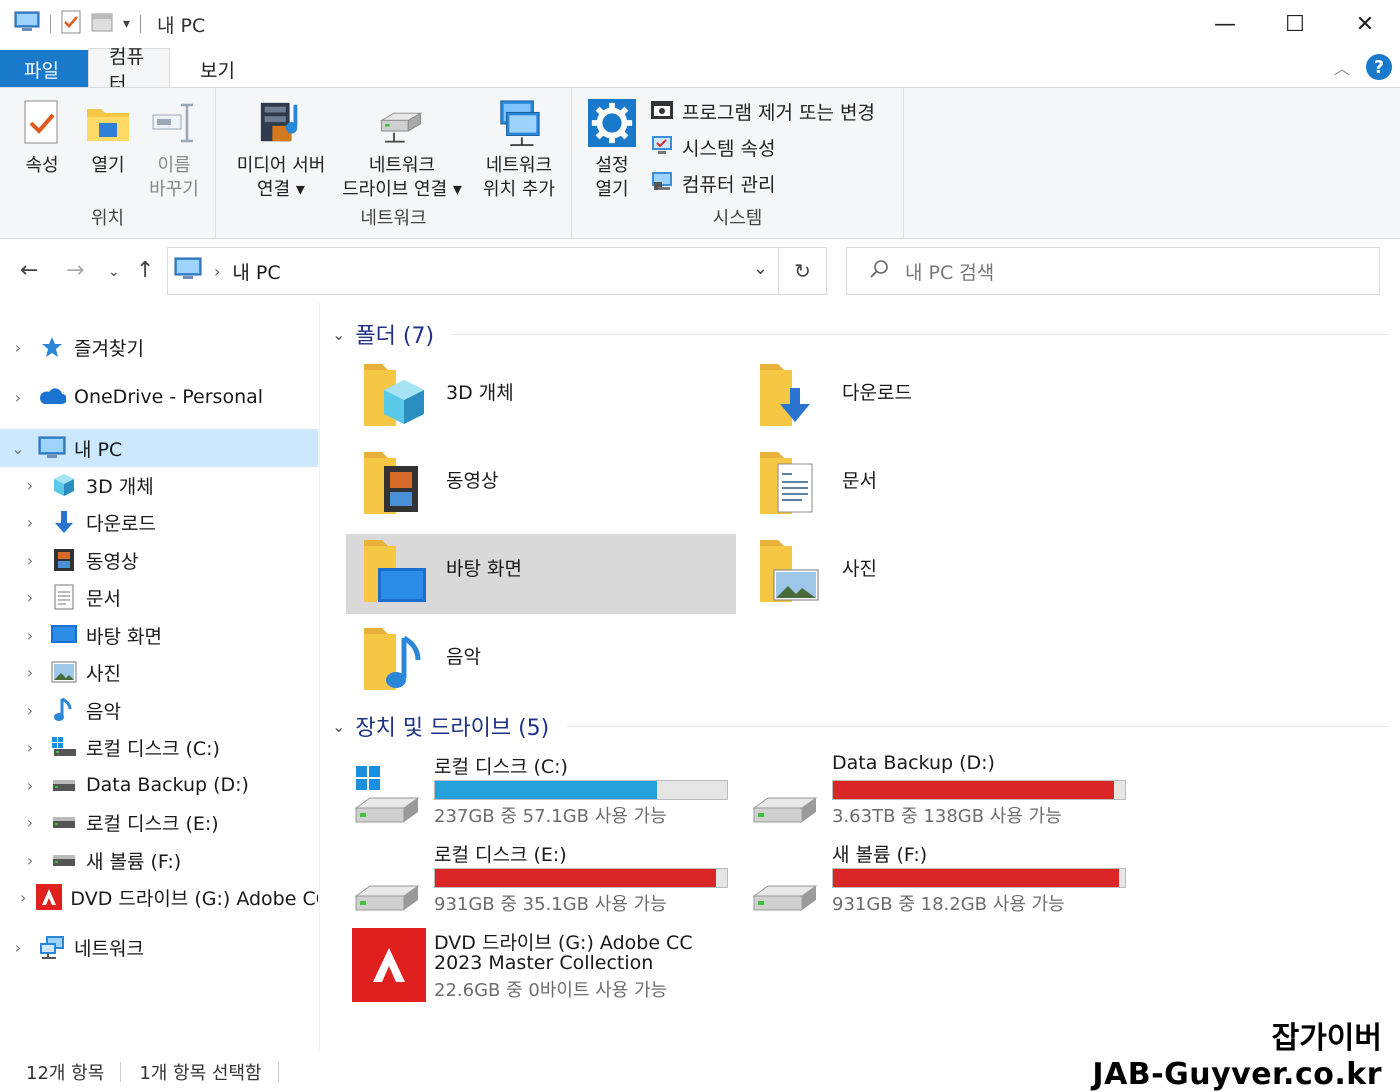 This screenshot has width=1400, height=1092. Describe the element at coordinates (112, 561) in the screenshot. I see `nav-label: 동영상` at that location.